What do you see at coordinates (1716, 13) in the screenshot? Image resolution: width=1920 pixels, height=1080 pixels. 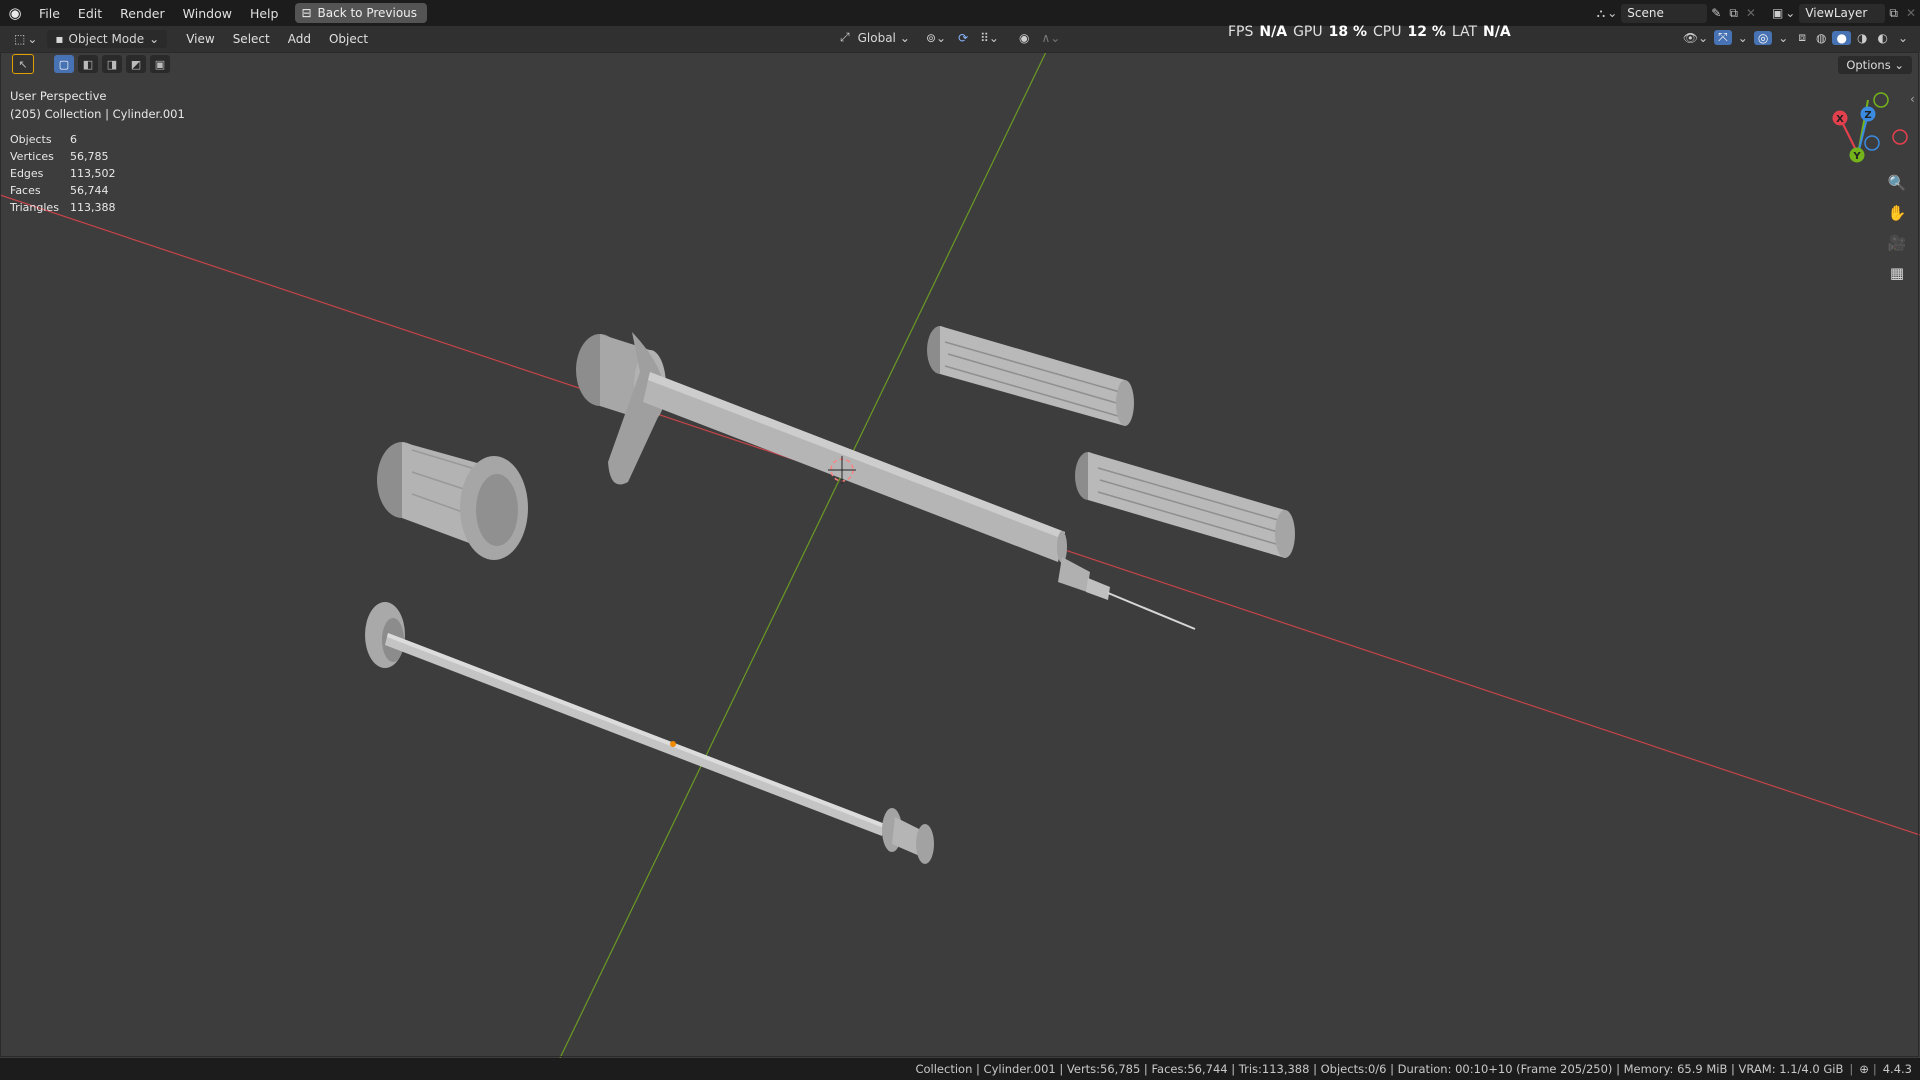 I see `pin-scene-icon: ✎` at bounding box center [1716, 13].